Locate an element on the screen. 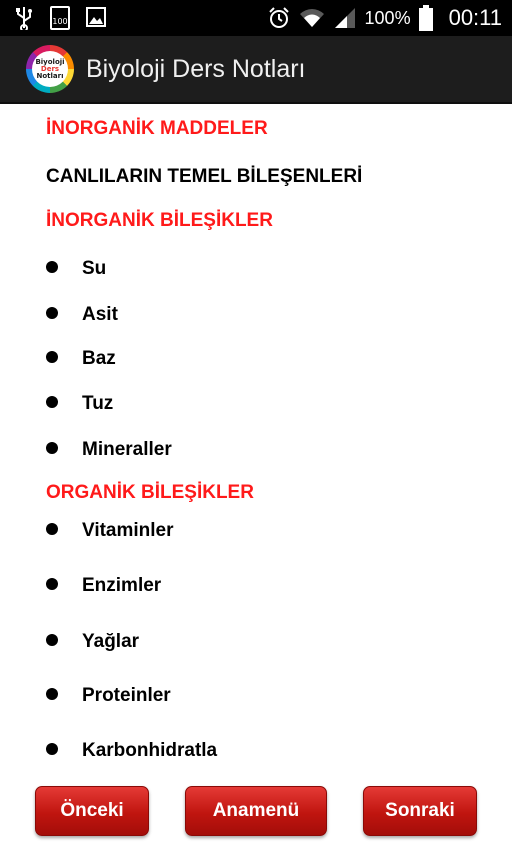 This screenshot has height=842, width=512. list-item: Enzimler is located at coordinates (103, 587).